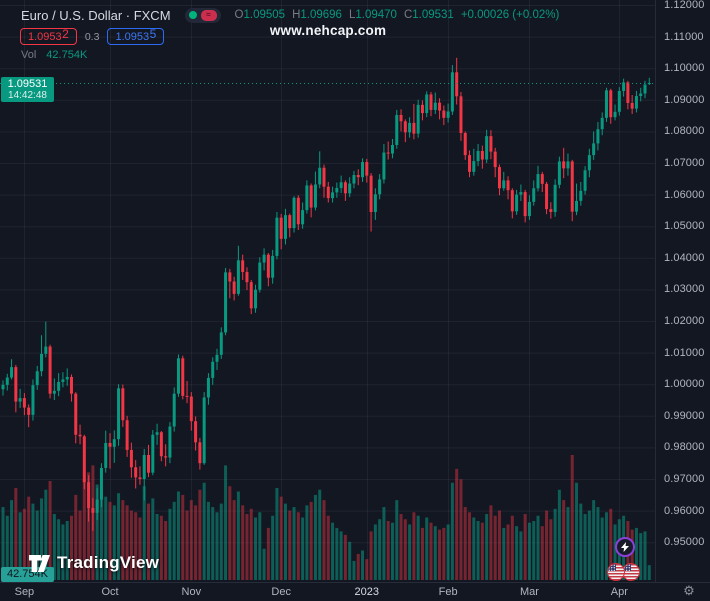  I want to click on buy-ask-button: 1.0953 5, so click(136, 36).